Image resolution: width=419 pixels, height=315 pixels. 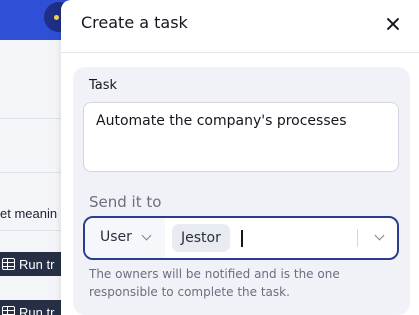 I want to click on text-caret, so click(x=242, y=238).